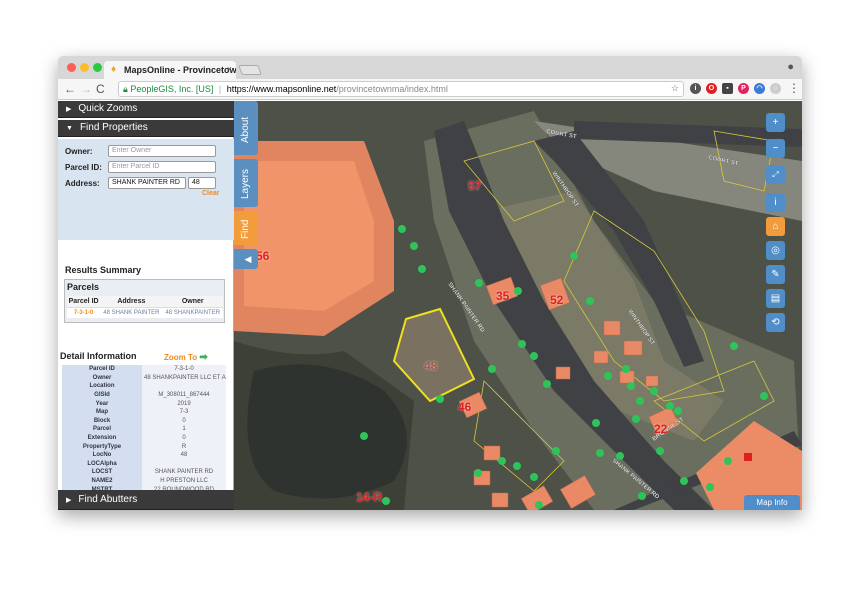 The width and height of the screenshot is (860, 590). Describe the element at coordinates (144, 369) in the screenshot. I see `detail-row: Parcel ID 7-3-1-0` at that location.